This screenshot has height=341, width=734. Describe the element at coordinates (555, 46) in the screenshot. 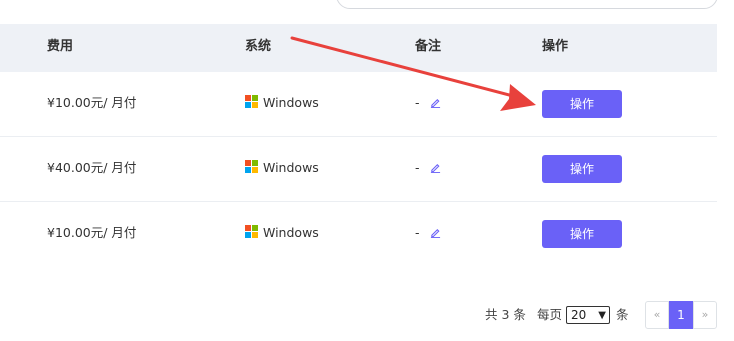

I see `header-action: 操作` at that location.